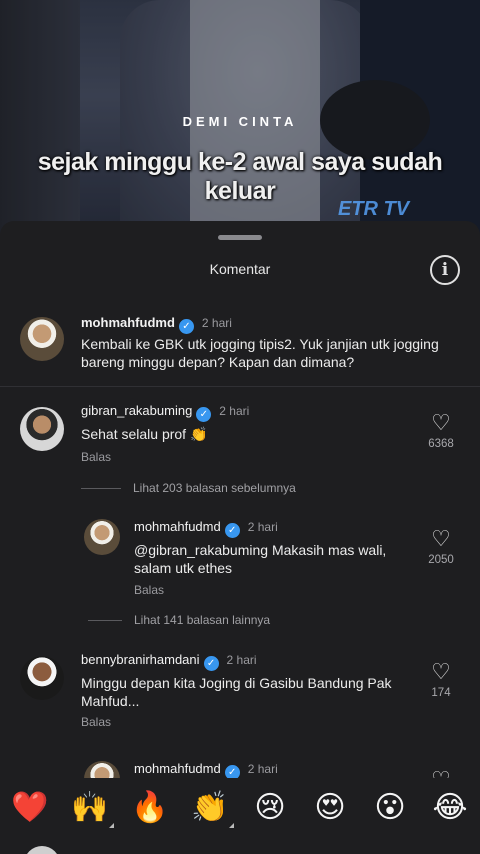  What do you see at coordinates (30, 808) in the screenshot?
I see `heart-emoji-button: ❤️` at bounding box center [30, 808].